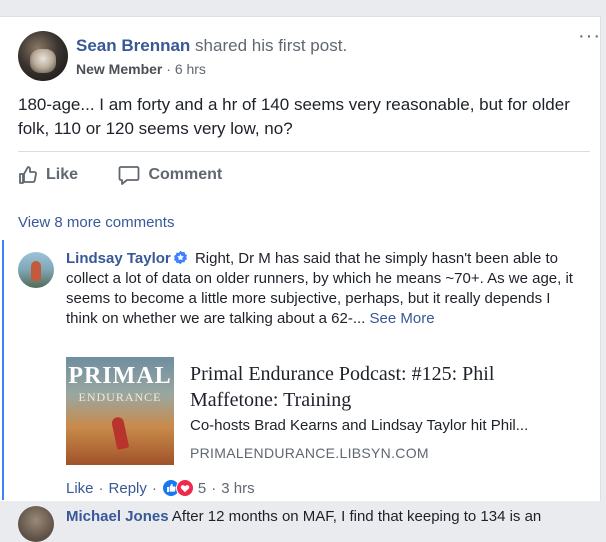 The height and width of the screenshot is (542, 606). I want to click on author-avatar, so click(43, 56).